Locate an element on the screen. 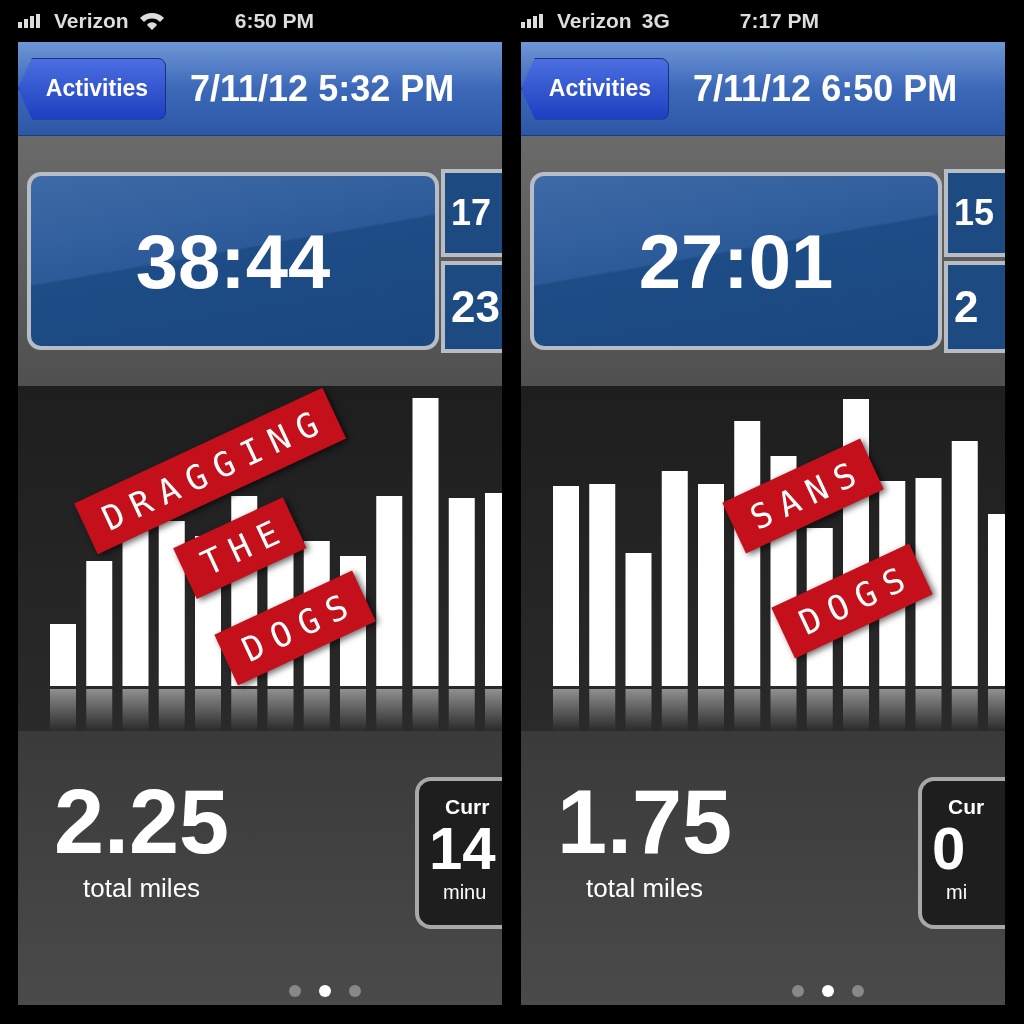 This screenshot has height=1024, width=1024. network-type: 3G is located at coordinates (655, 21).